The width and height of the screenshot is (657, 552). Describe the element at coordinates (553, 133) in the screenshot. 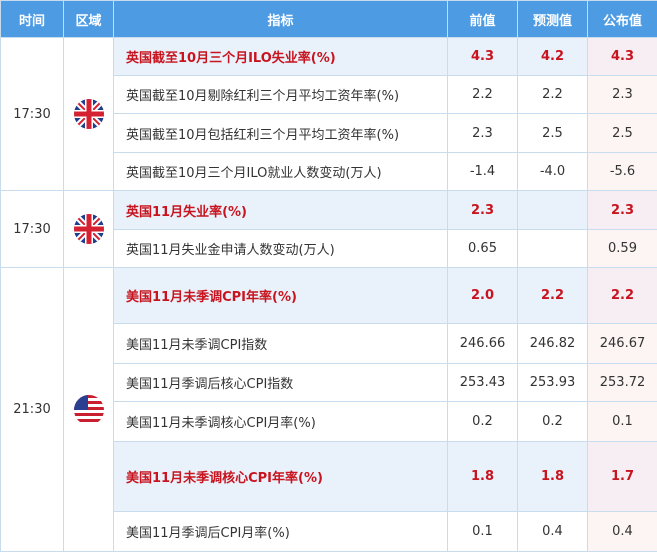

I see `forecast-value: 2.5` at that location.